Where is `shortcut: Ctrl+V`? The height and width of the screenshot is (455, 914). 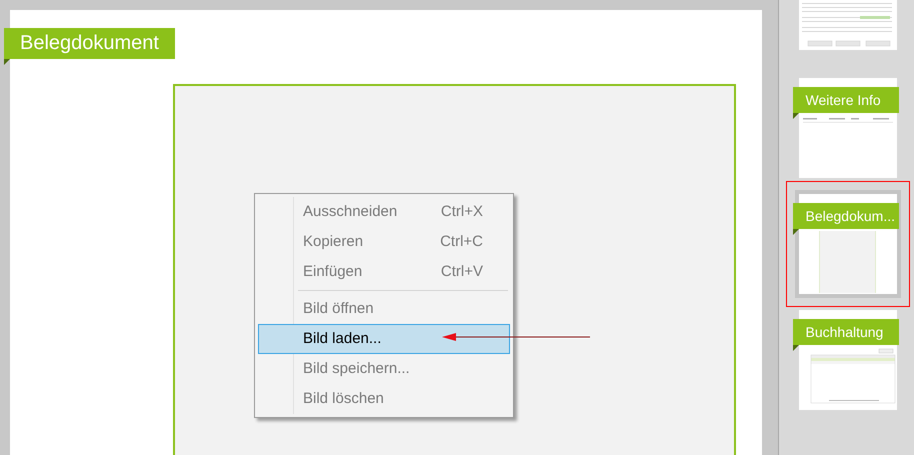
shortcut: Ctrl+V is located at coordinates (461, 272).